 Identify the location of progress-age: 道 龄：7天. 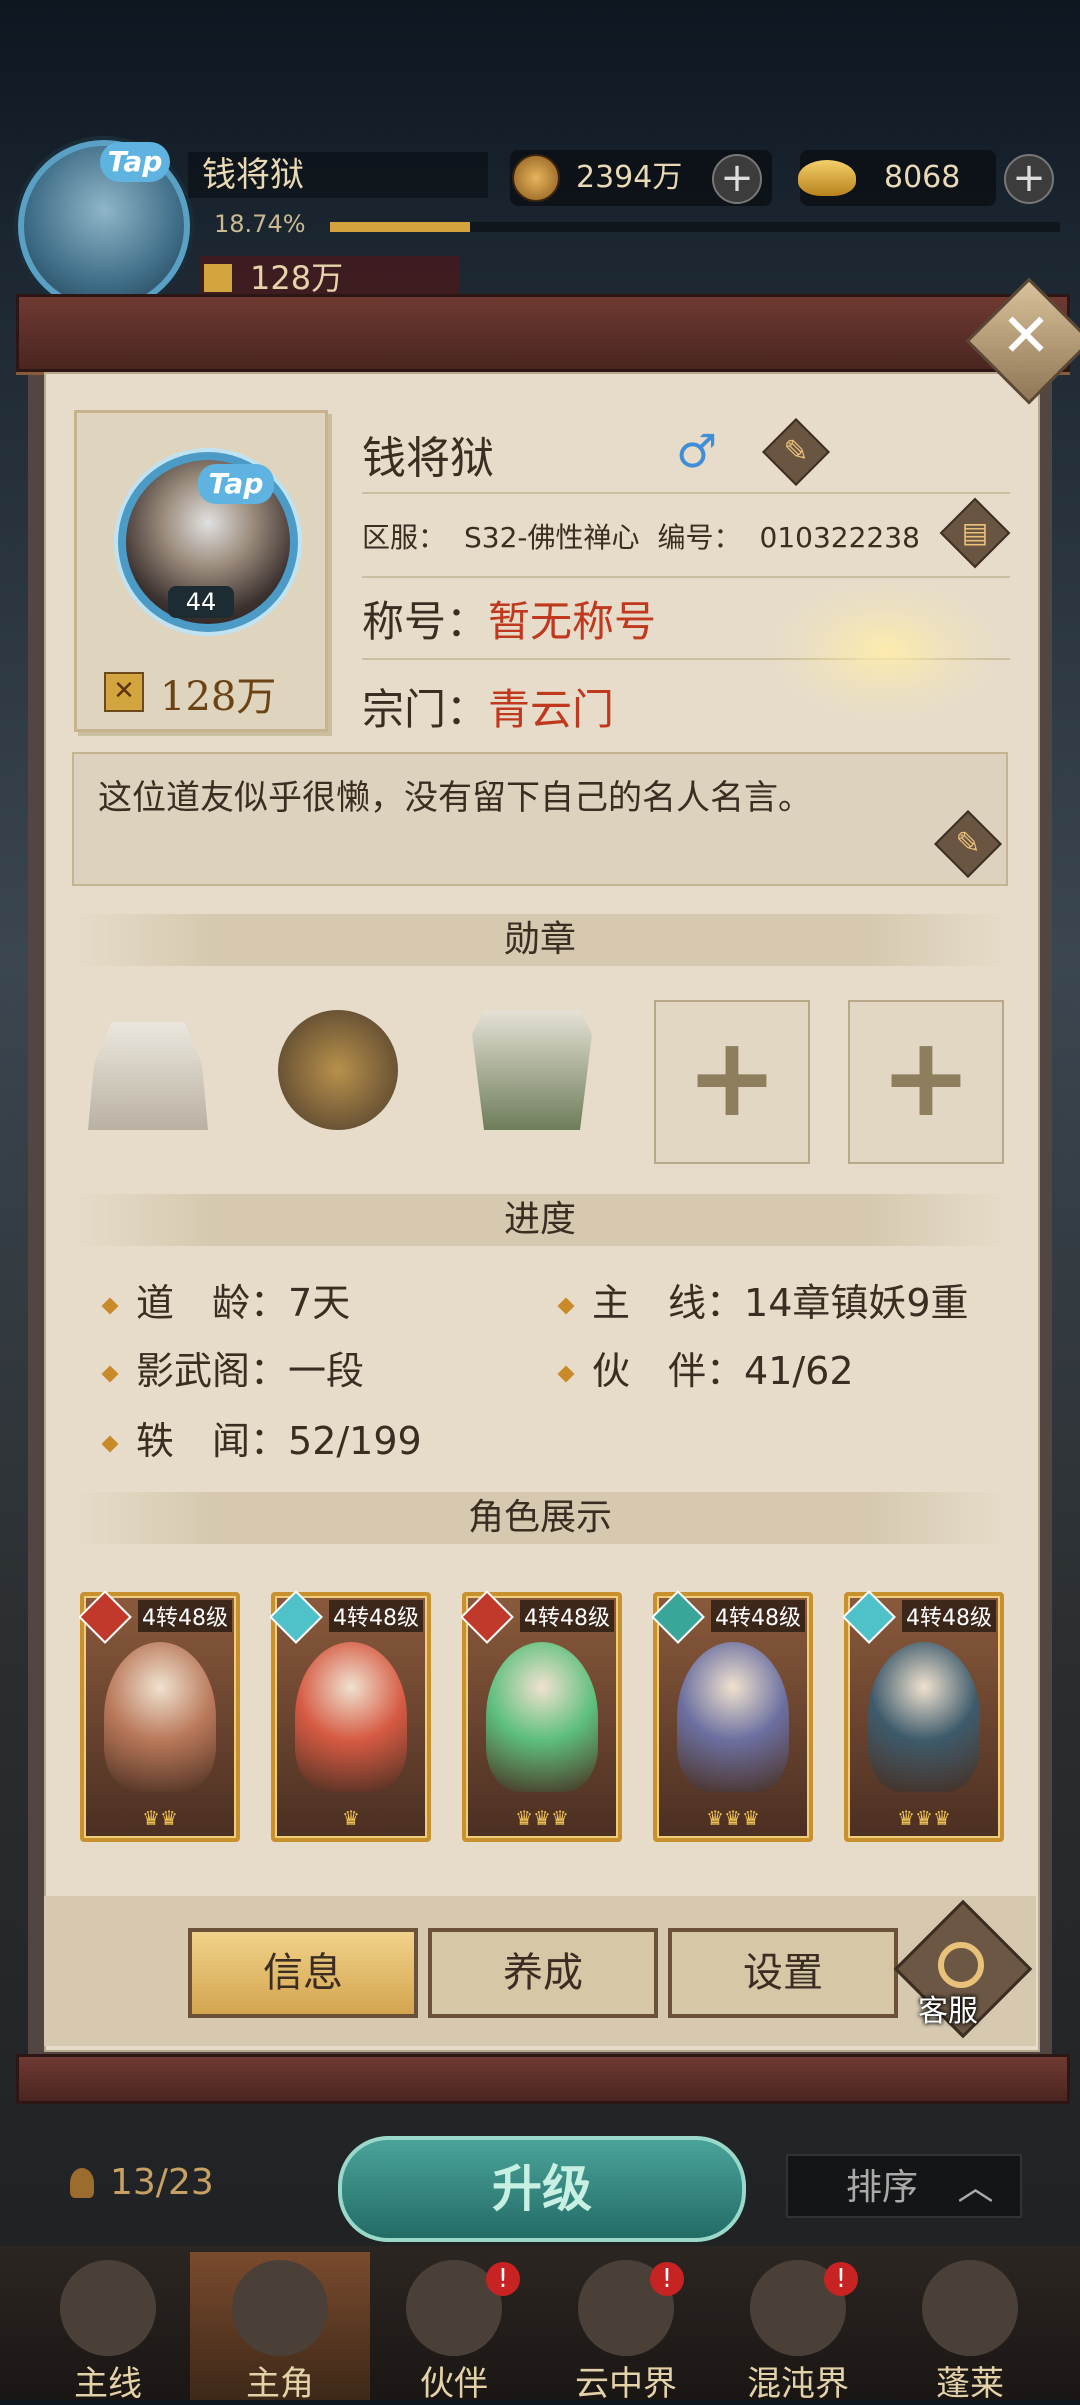
(226, 1299).